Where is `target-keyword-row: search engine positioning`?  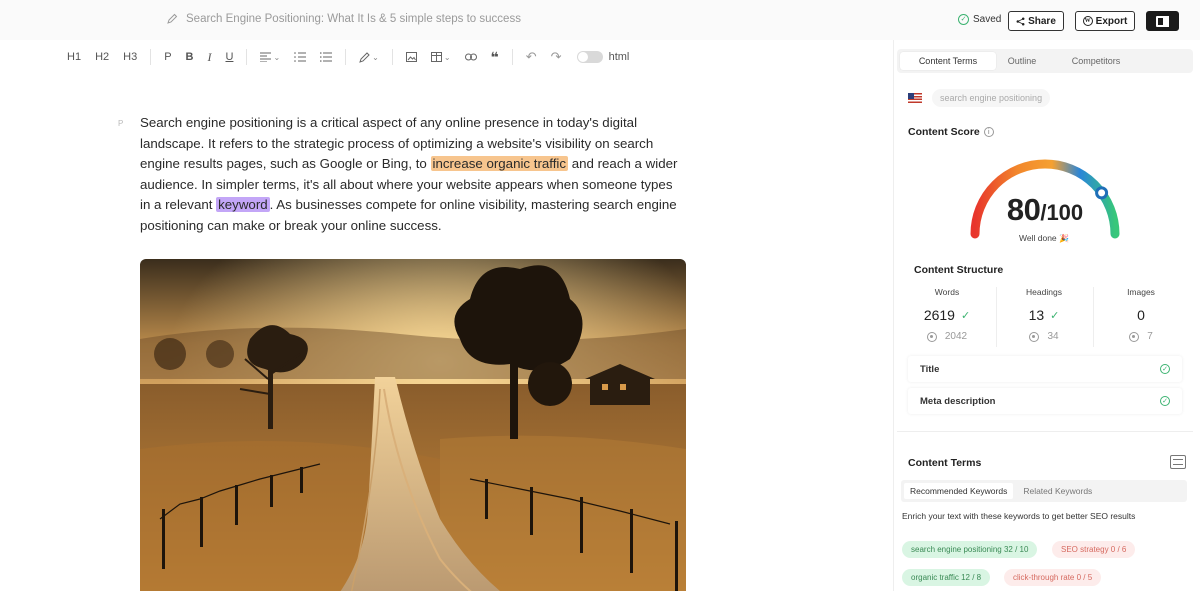
target-keyword-row: search engine positioning is located at coordinates (979, 98).